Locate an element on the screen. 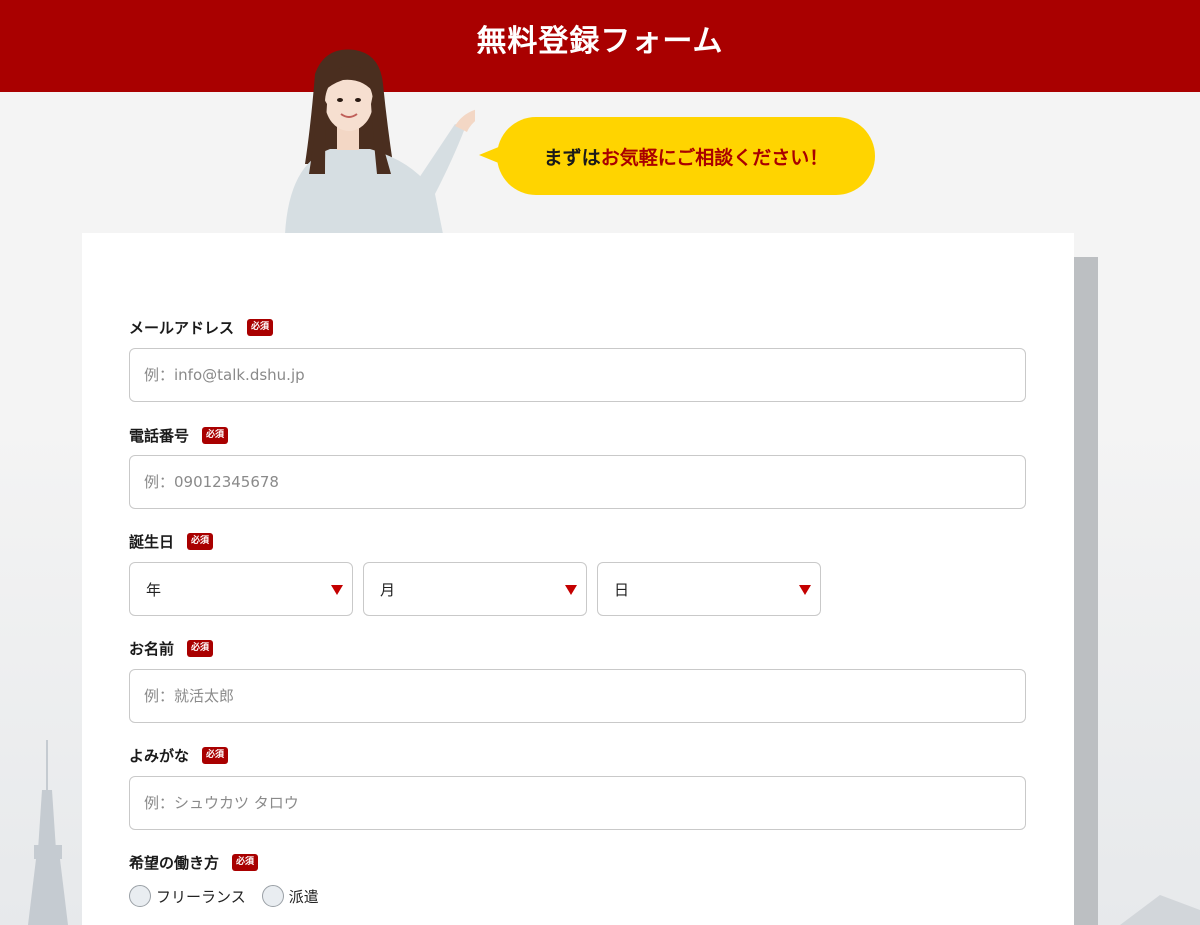 Image resolution: width=1200 pixels, height=925 pixels. kana-input is located at coordinates (577, 803).